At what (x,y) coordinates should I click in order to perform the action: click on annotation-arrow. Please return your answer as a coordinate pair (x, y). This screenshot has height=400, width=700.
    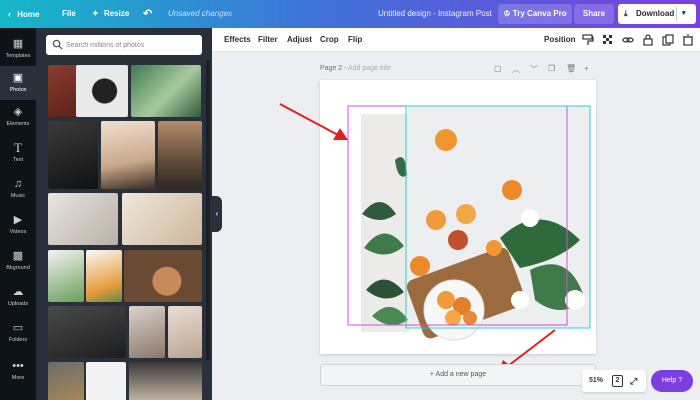
    Looking at the image, I should click on (313, 121).